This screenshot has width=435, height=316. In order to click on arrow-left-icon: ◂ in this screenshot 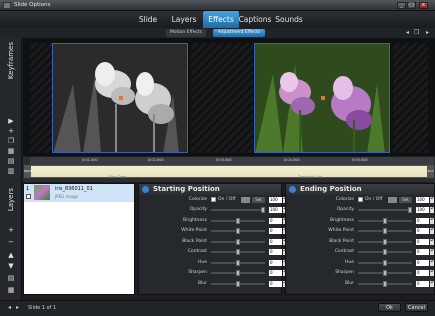, I will do `click(407, 32)`.